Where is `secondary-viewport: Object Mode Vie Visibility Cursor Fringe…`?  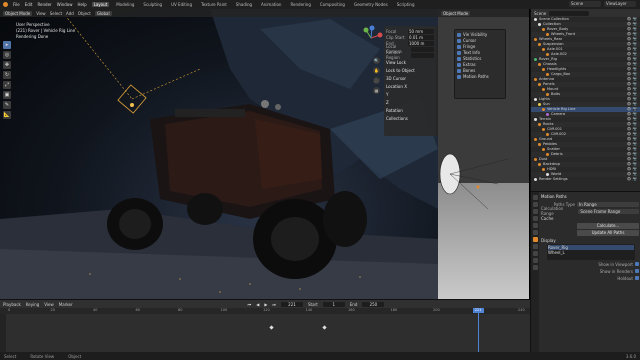
secondary-viewport: Object Mode Vie Visibility Cursor Fringe… is located at coordinates (483, 154).